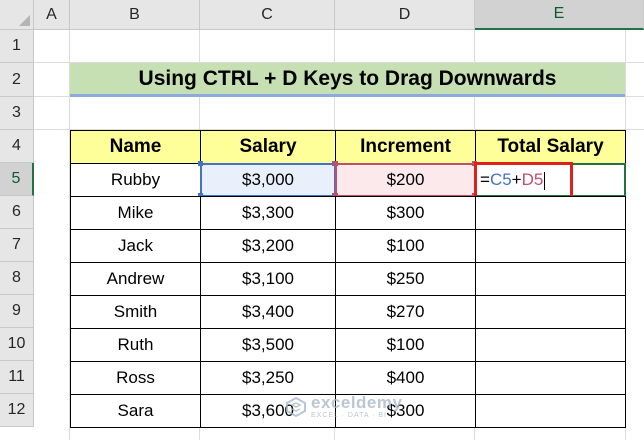 This screenshot has width=644, height=440. What do you see at coordinates (268, 213) in the screenshot?
I see `cell-salary: $3,300` at bounding box center [268, 213].